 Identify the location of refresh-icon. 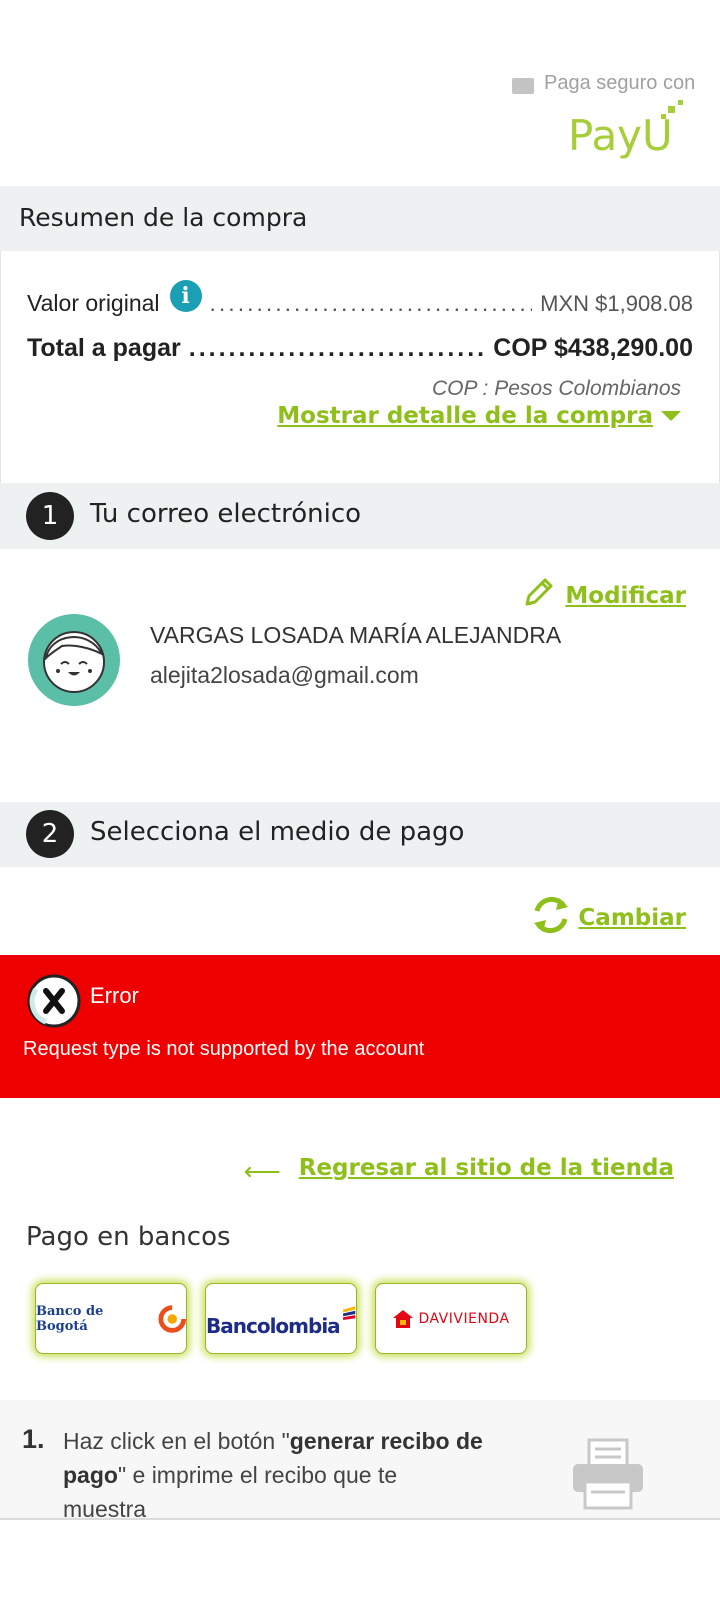
(551, 917).